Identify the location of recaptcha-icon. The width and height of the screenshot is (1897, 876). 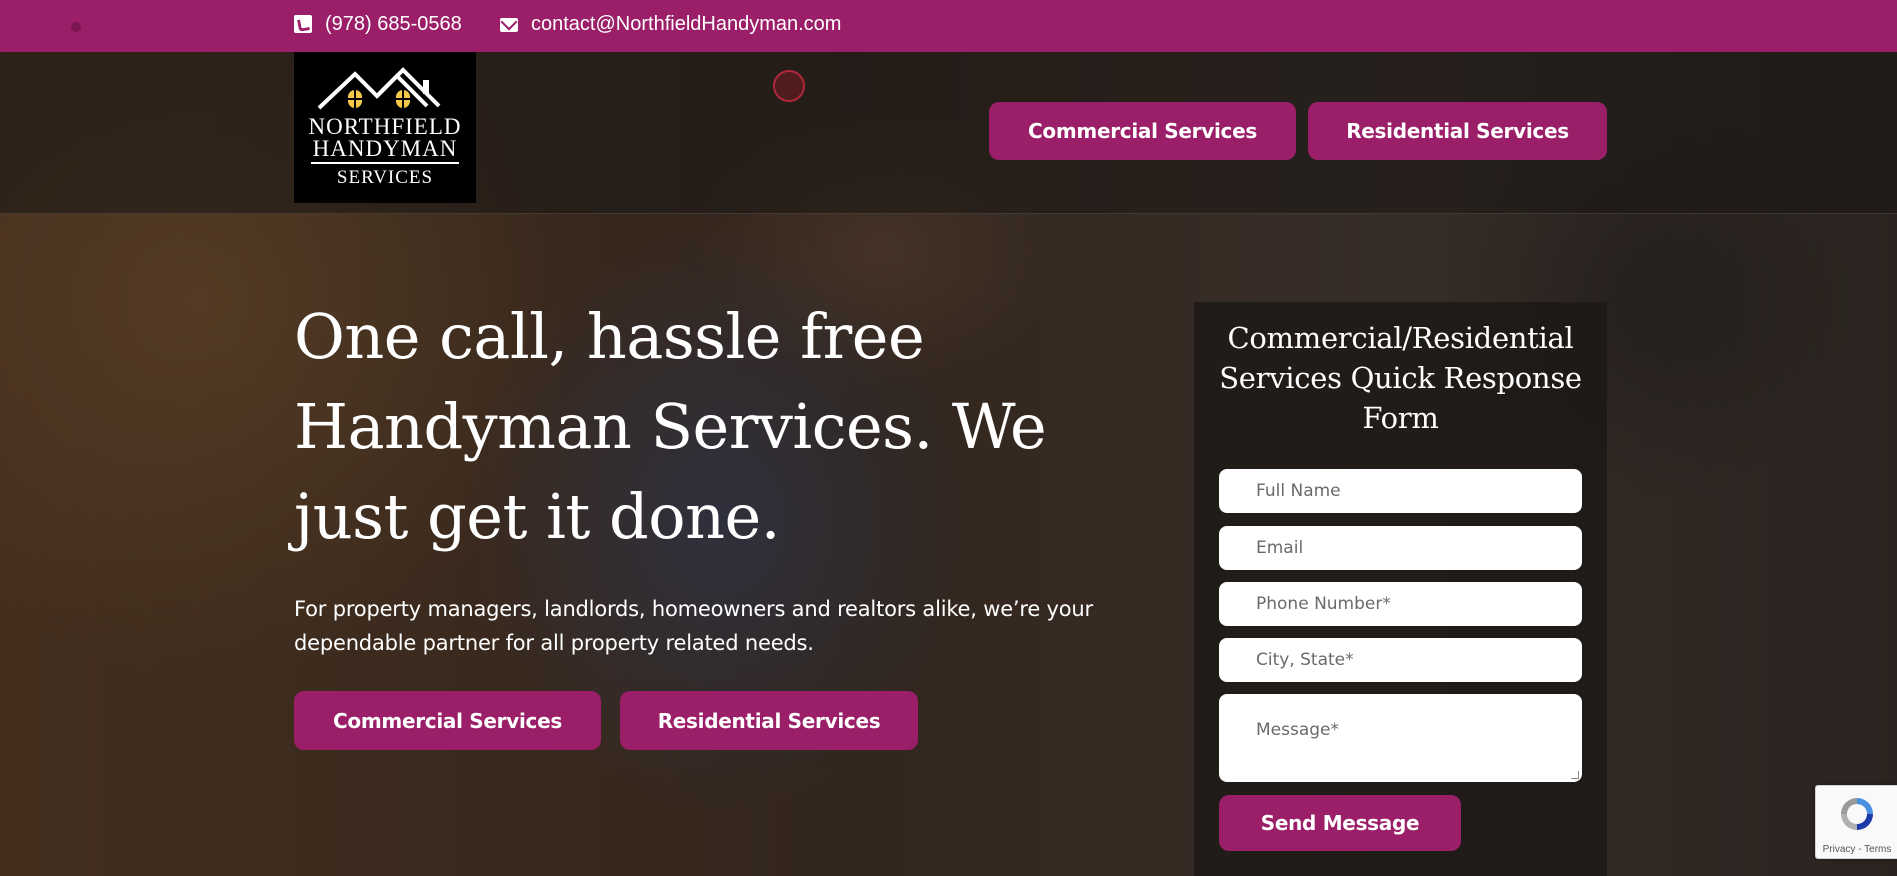
(1857, 814).